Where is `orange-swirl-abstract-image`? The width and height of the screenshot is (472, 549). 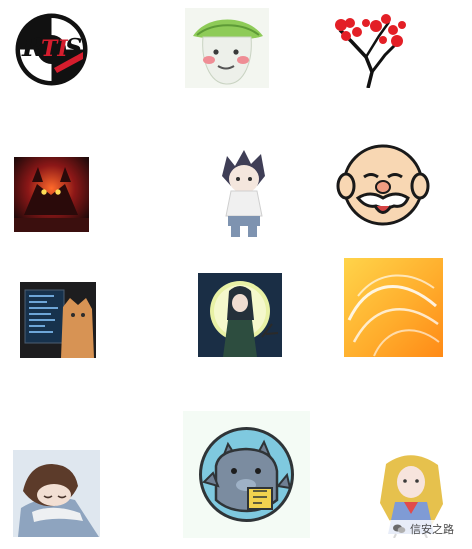 orange-swirl-abstract-image is located at coordinates (393, 307).